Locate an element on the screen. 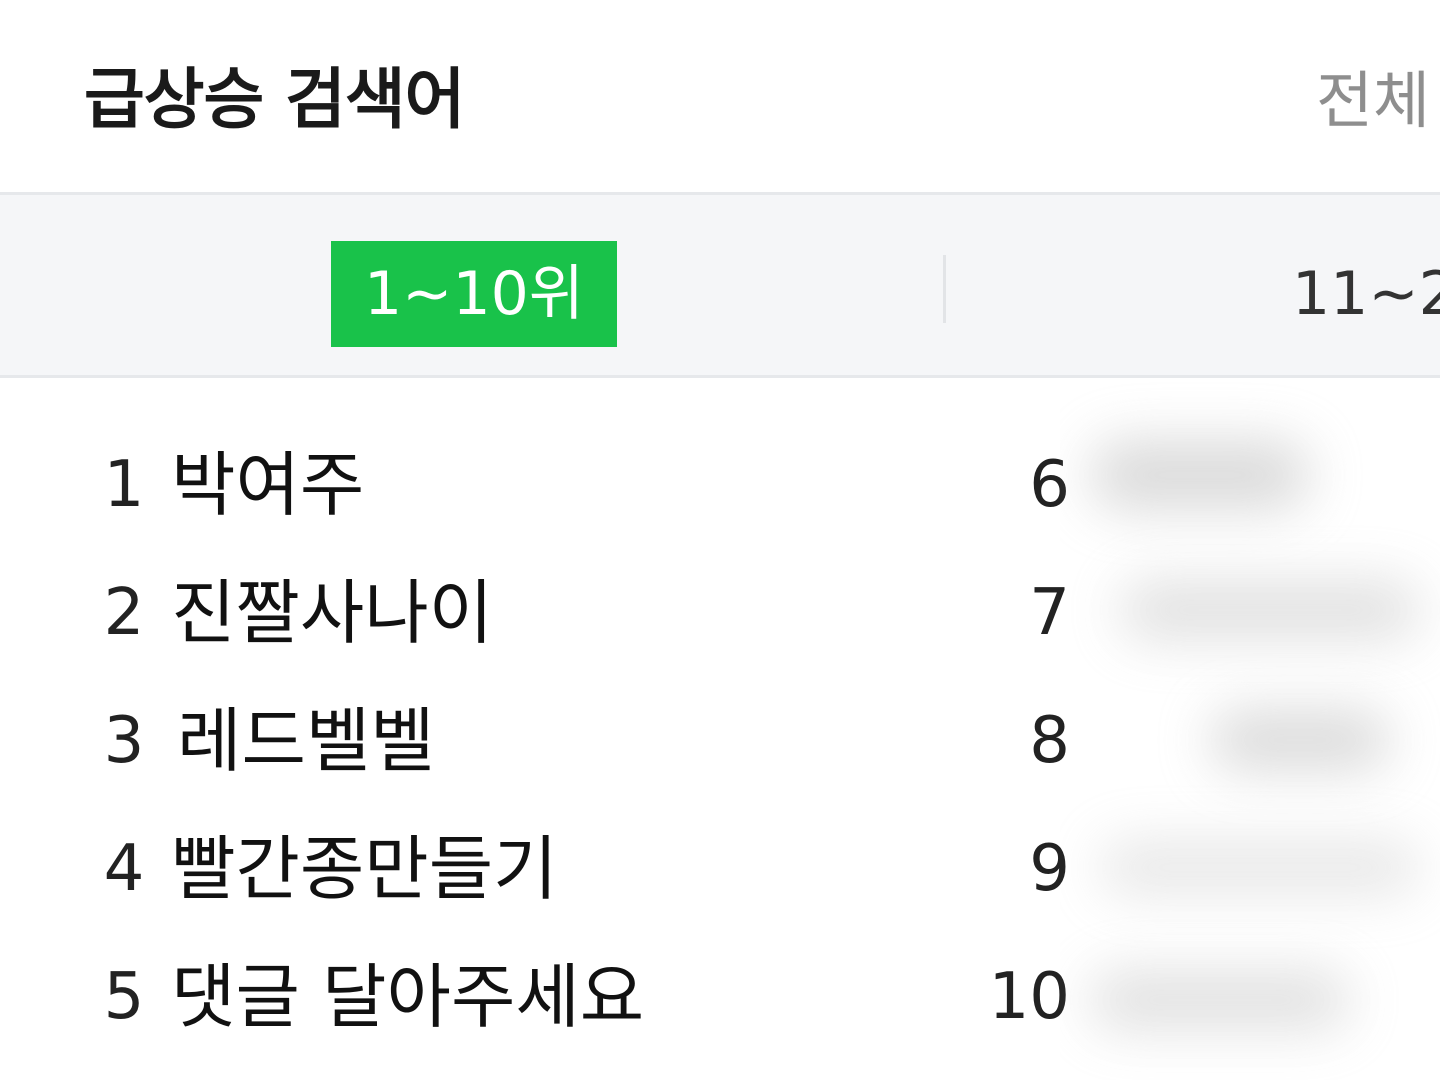 The height and width of the screenshot is (1080, 1440). rank-number: 10 is located at coordinates (1029, 997).